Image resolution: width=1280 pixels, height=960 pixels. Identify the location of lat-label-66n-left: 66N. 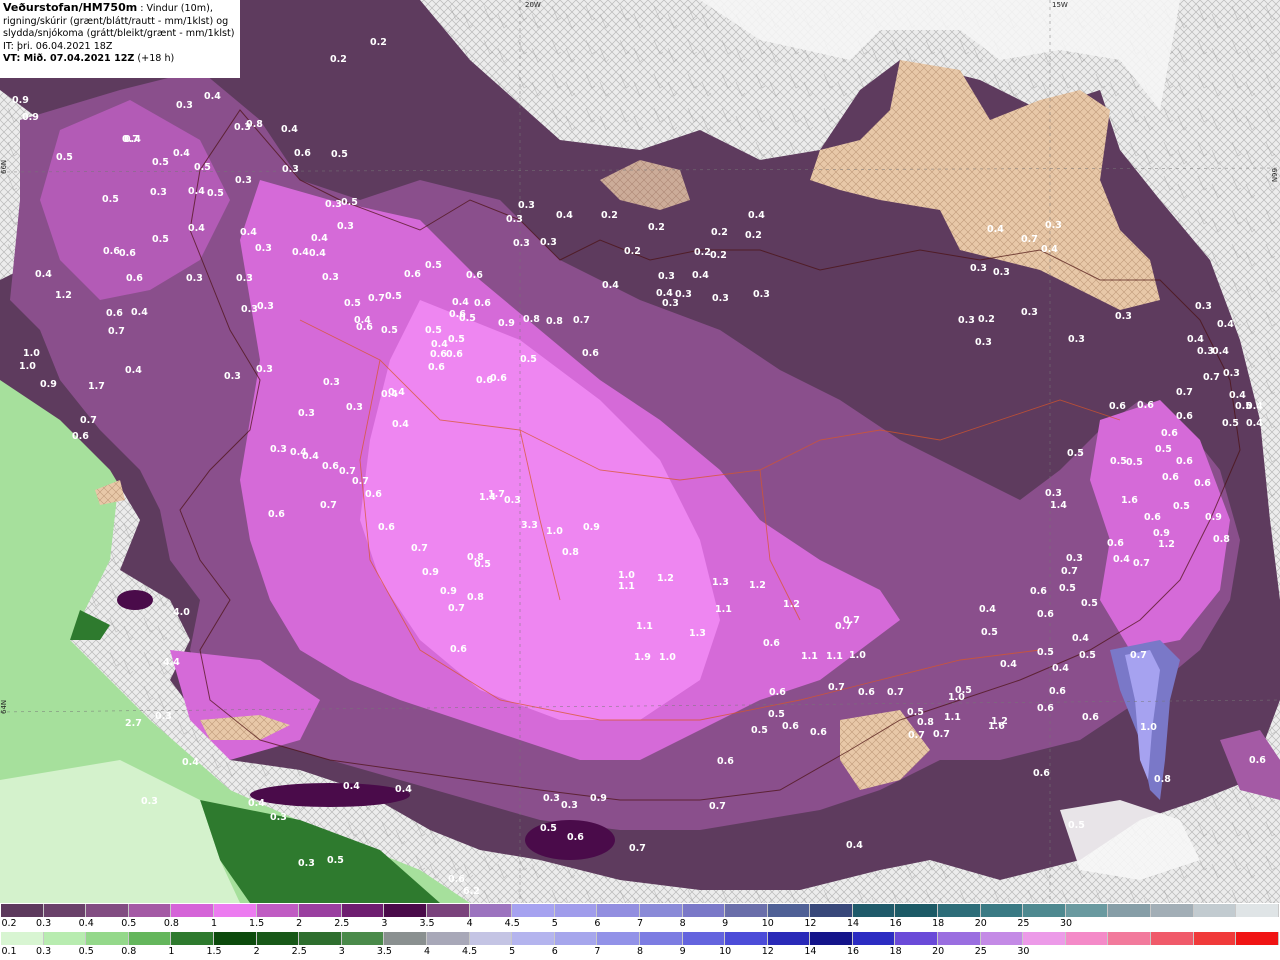
(4, 167).